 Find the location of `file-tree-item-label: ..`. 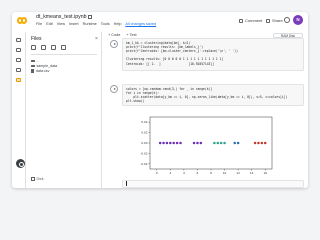

file-tree-item-label: .. is located at coordinates (37, 61).